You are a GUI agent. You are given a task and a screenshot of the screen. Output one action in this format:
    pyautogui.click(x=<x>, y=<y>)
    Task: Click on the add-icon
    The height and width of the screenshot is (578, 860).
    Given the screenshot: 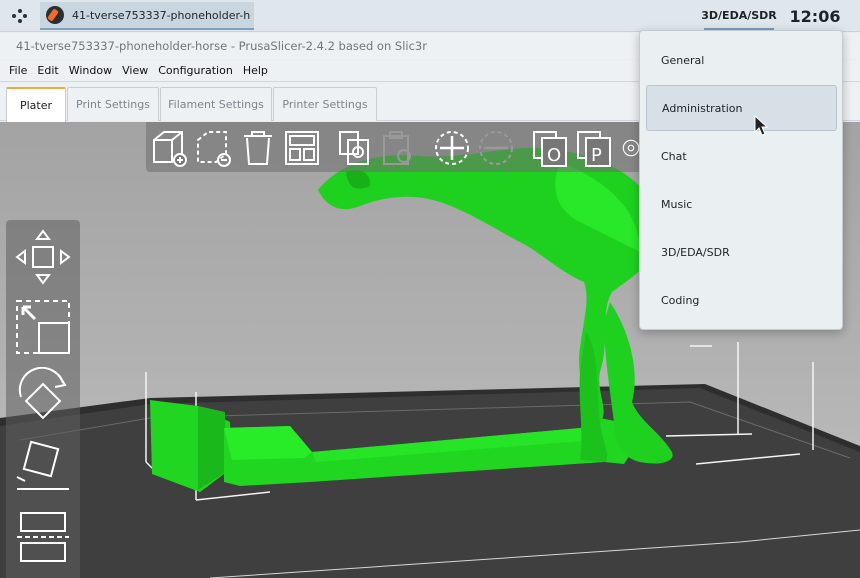 What is the action you would take?
    pyautogui.click(x=170, y=148)
    